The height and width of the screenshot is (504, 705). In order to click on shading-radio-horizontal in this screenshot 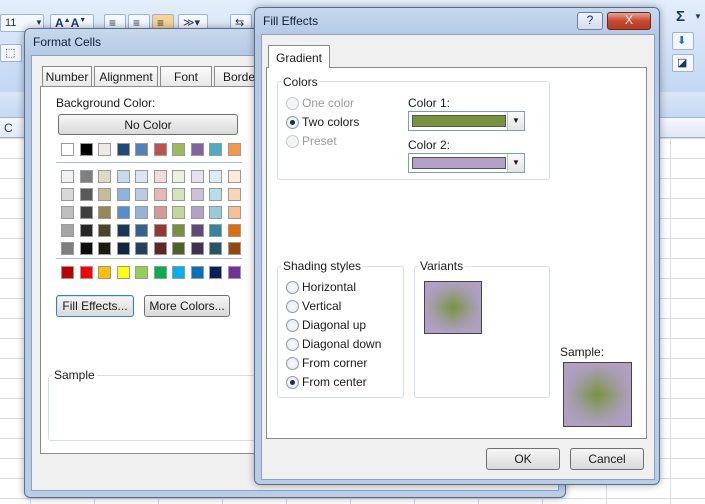, I will do `click(292, 287)`.